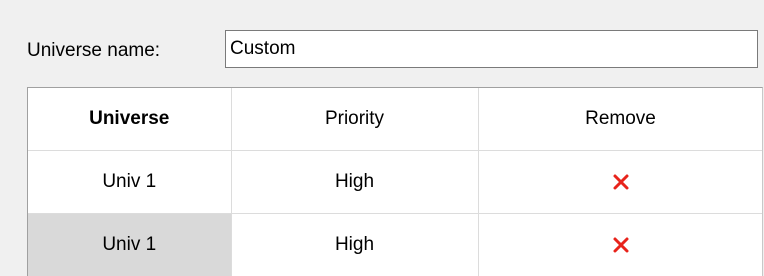 The width and height of the screenshot is (764, 276). Describe the element at coordinates (130, 119) in the screenshot. I see `column-header-universe: Universe` at that location.